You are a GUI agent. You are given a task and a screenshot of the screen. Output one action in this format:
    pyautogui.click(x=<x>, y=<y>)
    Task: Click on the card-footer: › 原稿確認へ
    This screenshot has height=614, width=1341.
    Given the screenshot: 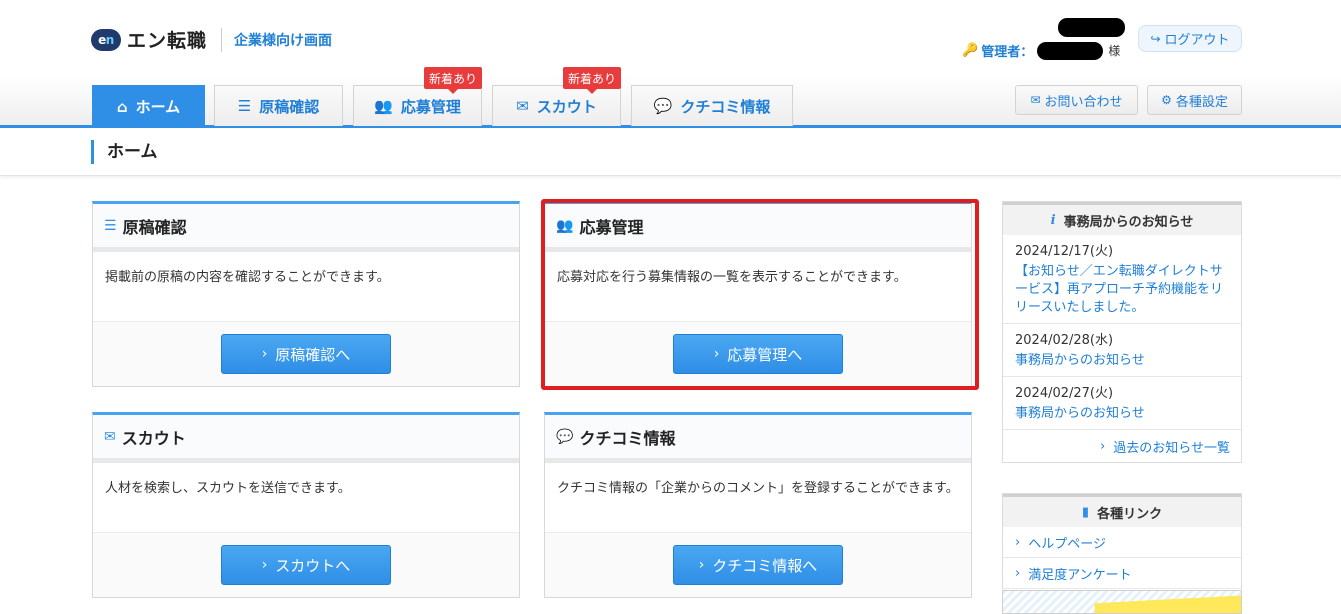 What is the action you would take?
    pyautogui.click(x=306, y=354)
    